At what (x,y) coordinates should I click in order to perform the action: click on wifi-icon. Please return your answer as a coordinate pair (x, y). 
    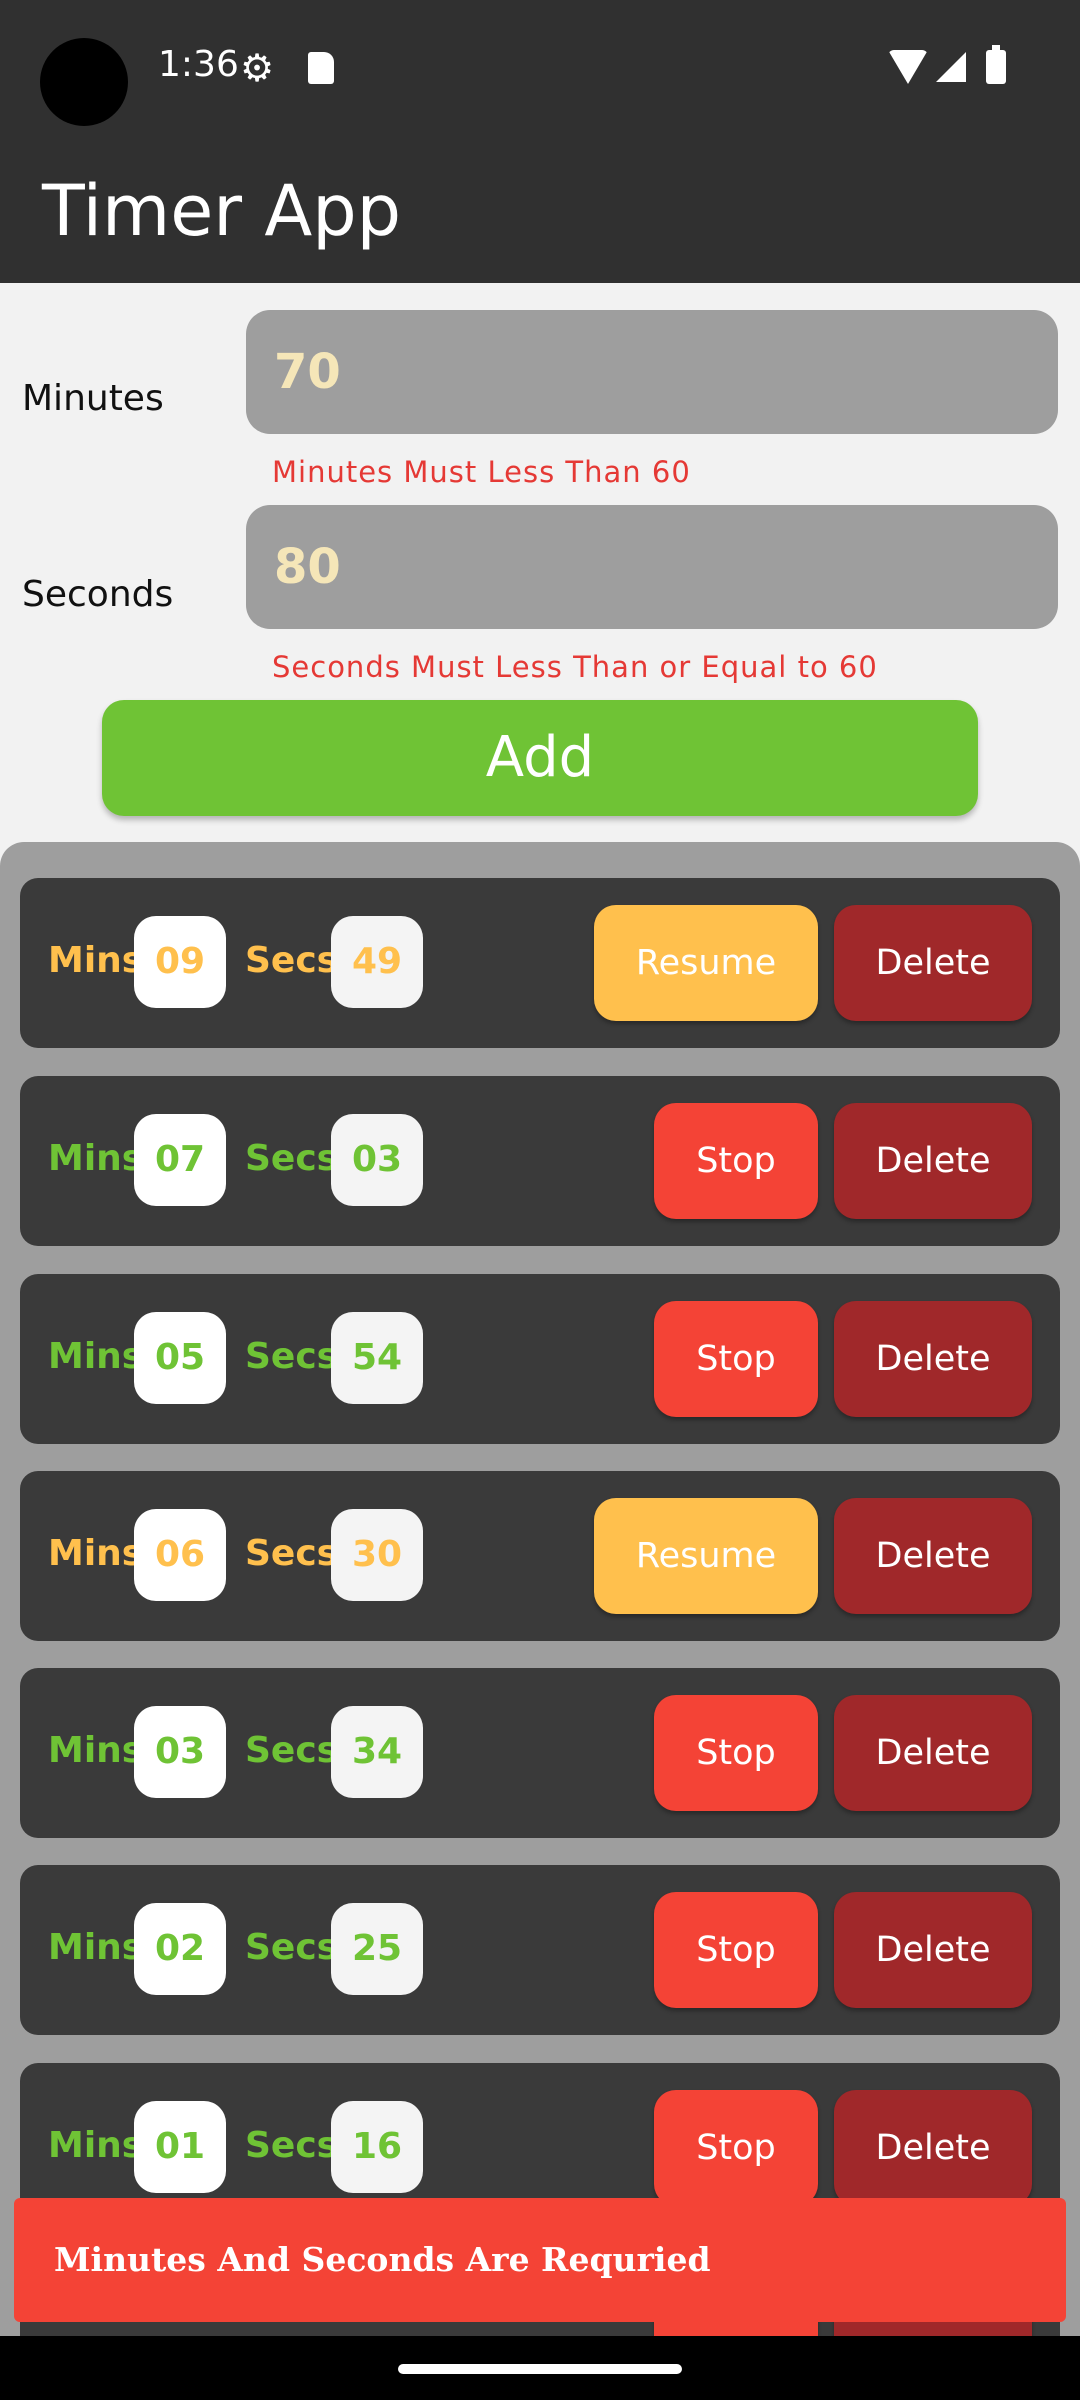
    Looking at the image, I should click on (908, 67).